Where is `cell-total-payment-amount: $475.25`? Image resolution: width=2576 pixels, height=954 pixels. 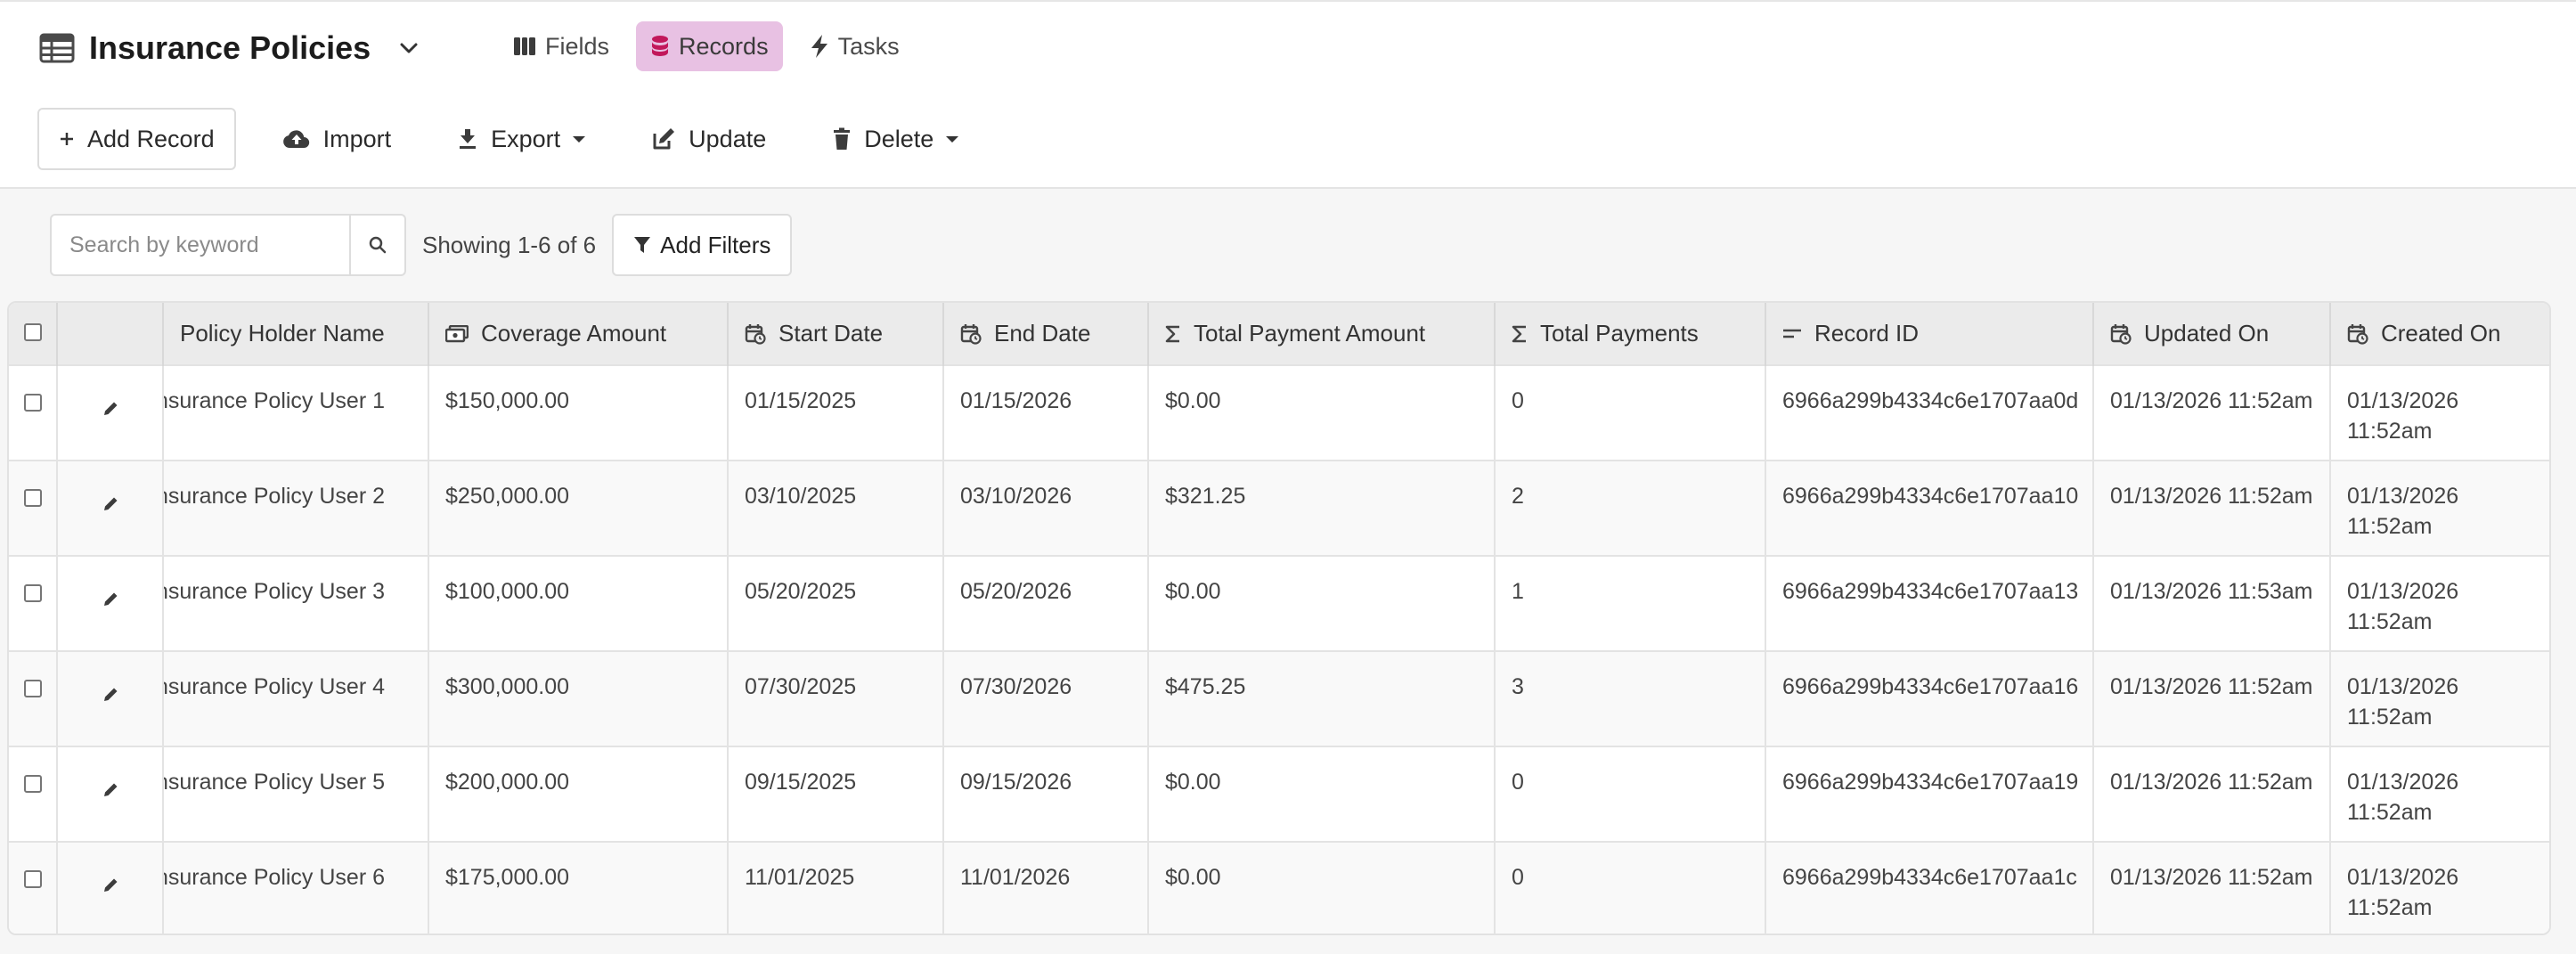
cell-total-payment-amount: $475.25 is located at coordinates (1322, 699).